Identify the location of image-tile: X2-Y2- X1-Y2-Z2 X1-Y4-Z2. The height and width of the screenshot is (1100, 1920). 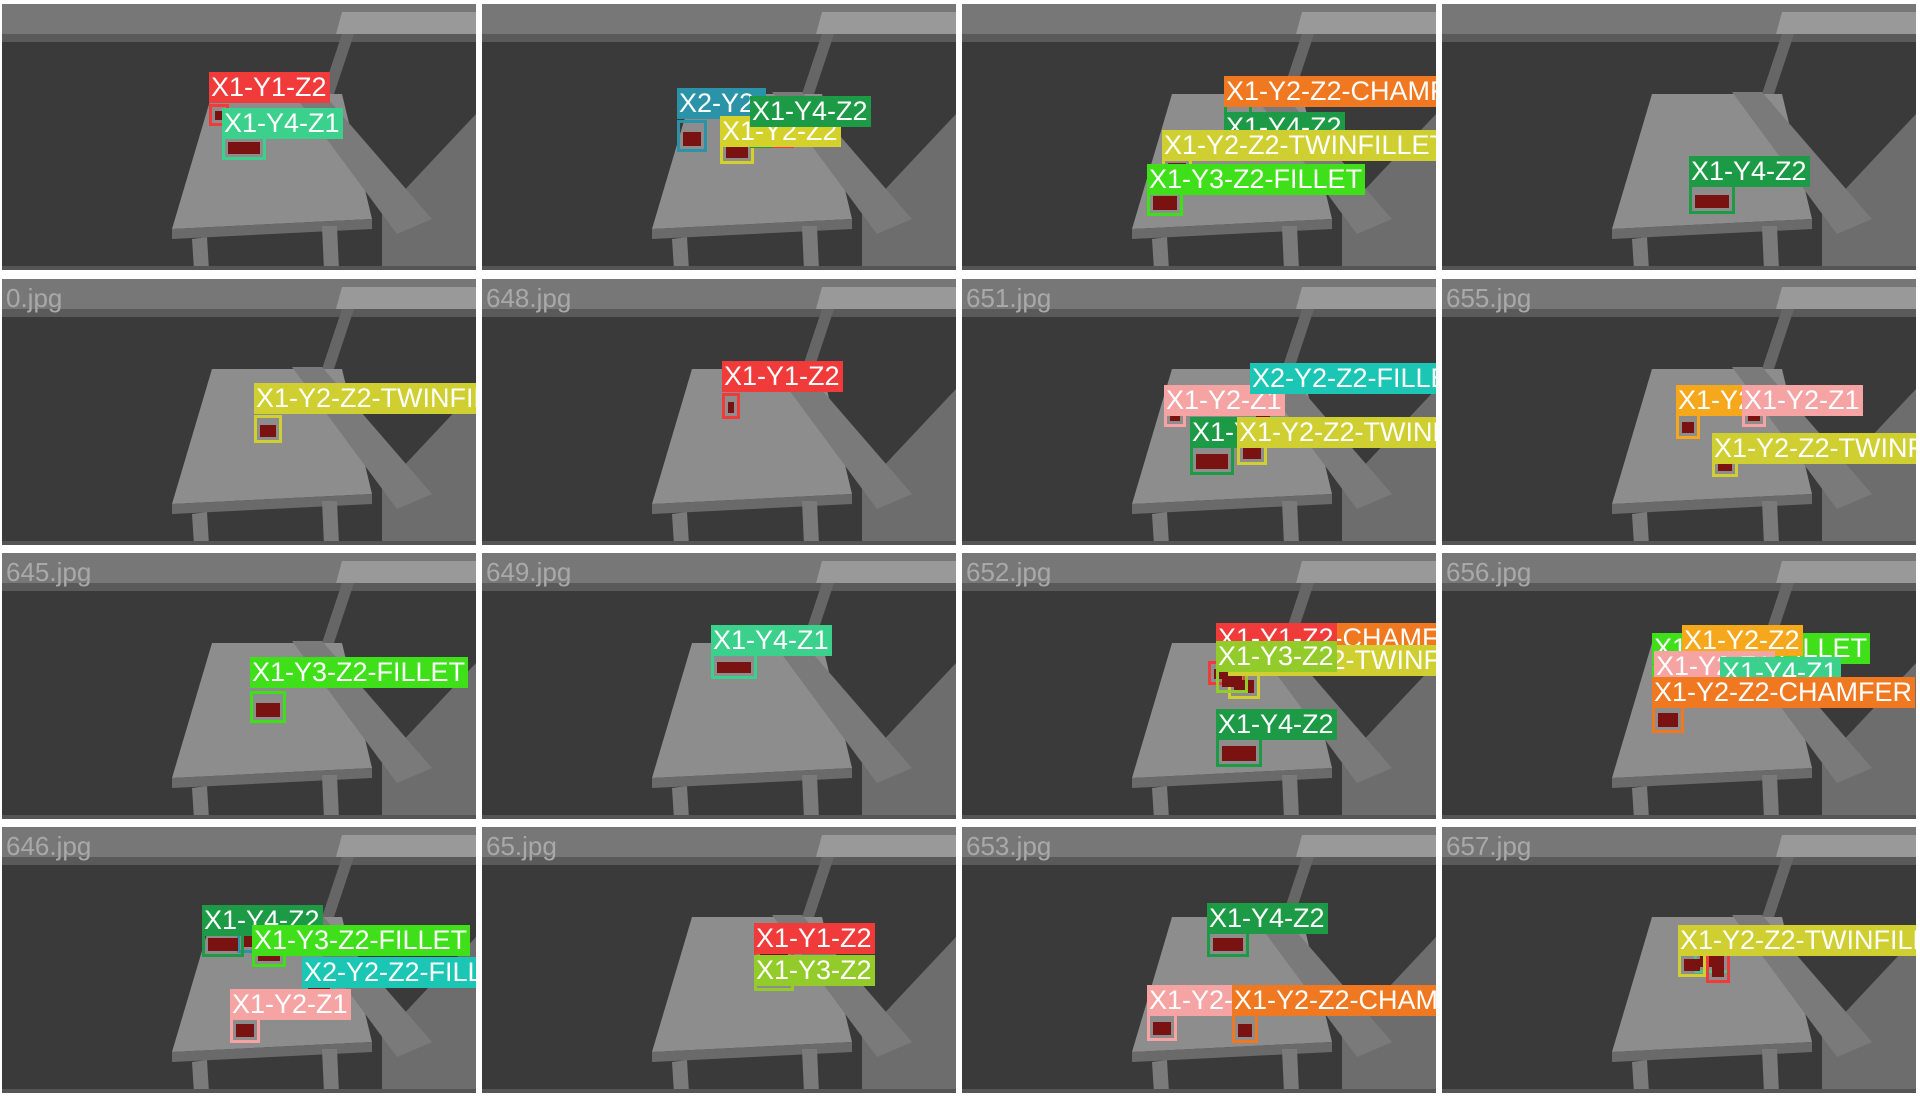
(719, 137).